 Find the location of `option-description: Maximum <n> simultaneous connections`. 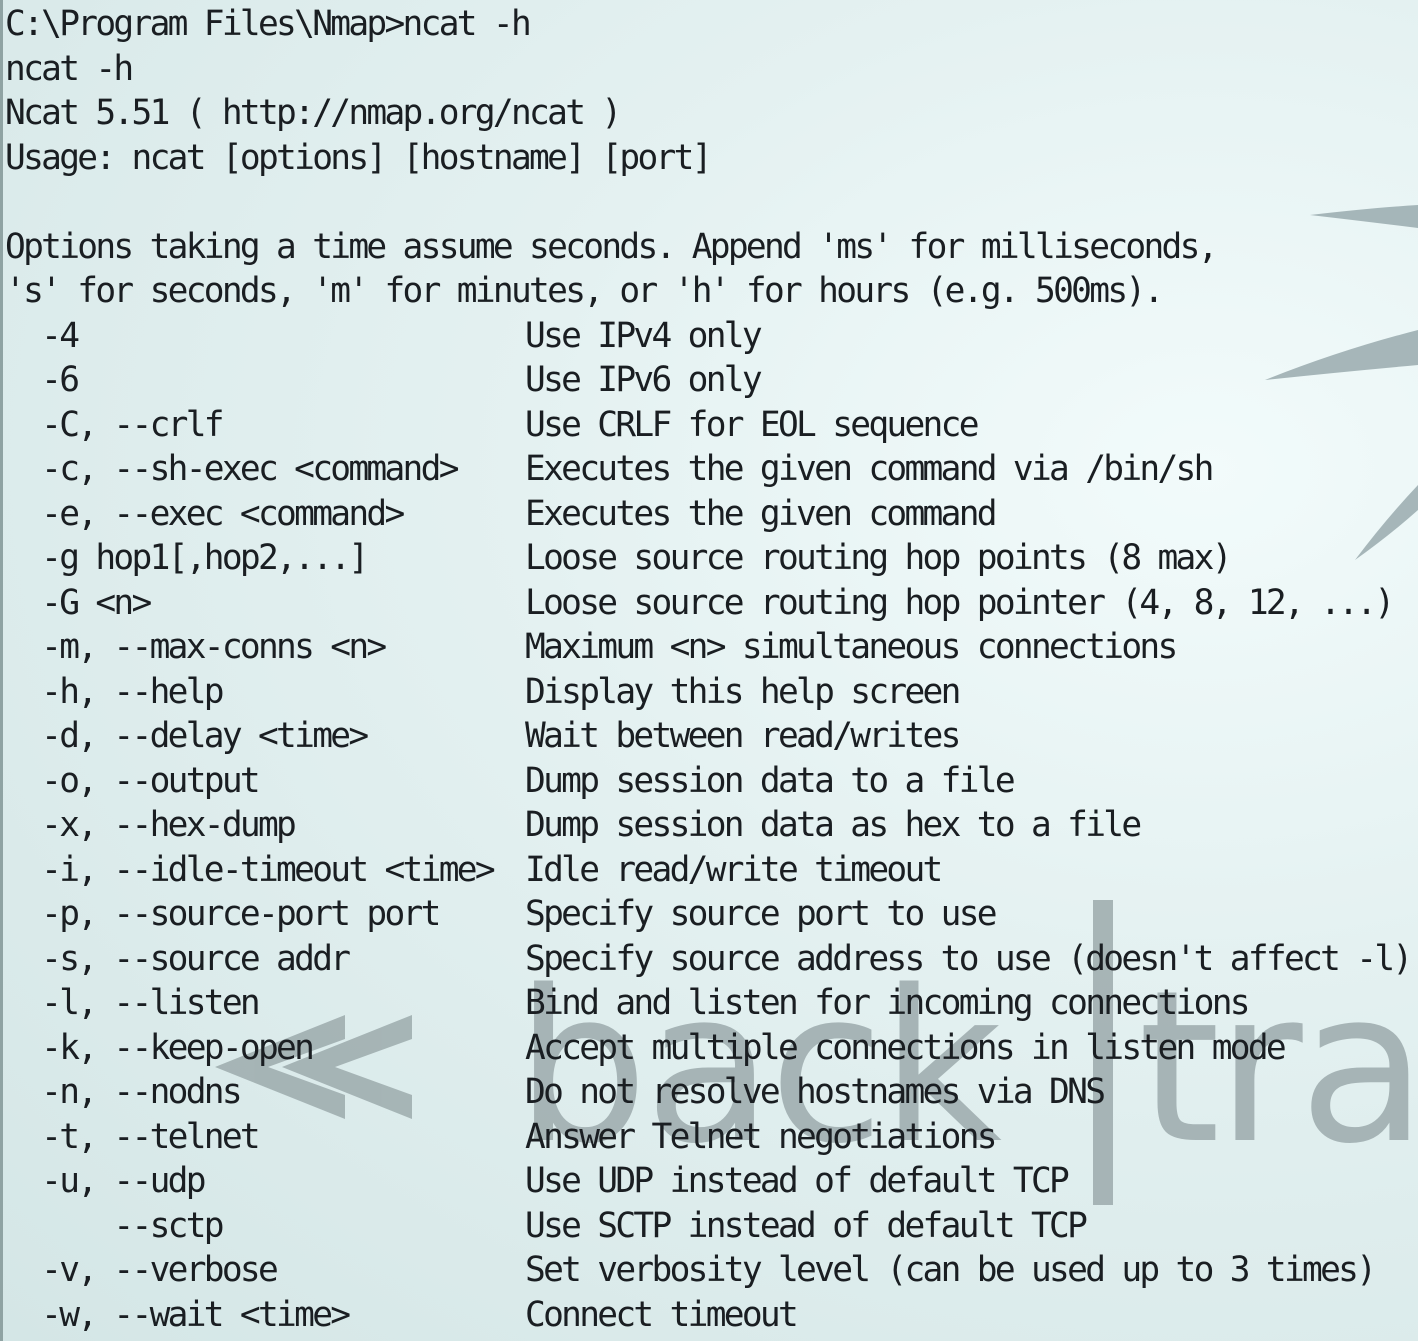

option-description: Maximum <n> simultaneous connections is located at coordinates (851, 647).